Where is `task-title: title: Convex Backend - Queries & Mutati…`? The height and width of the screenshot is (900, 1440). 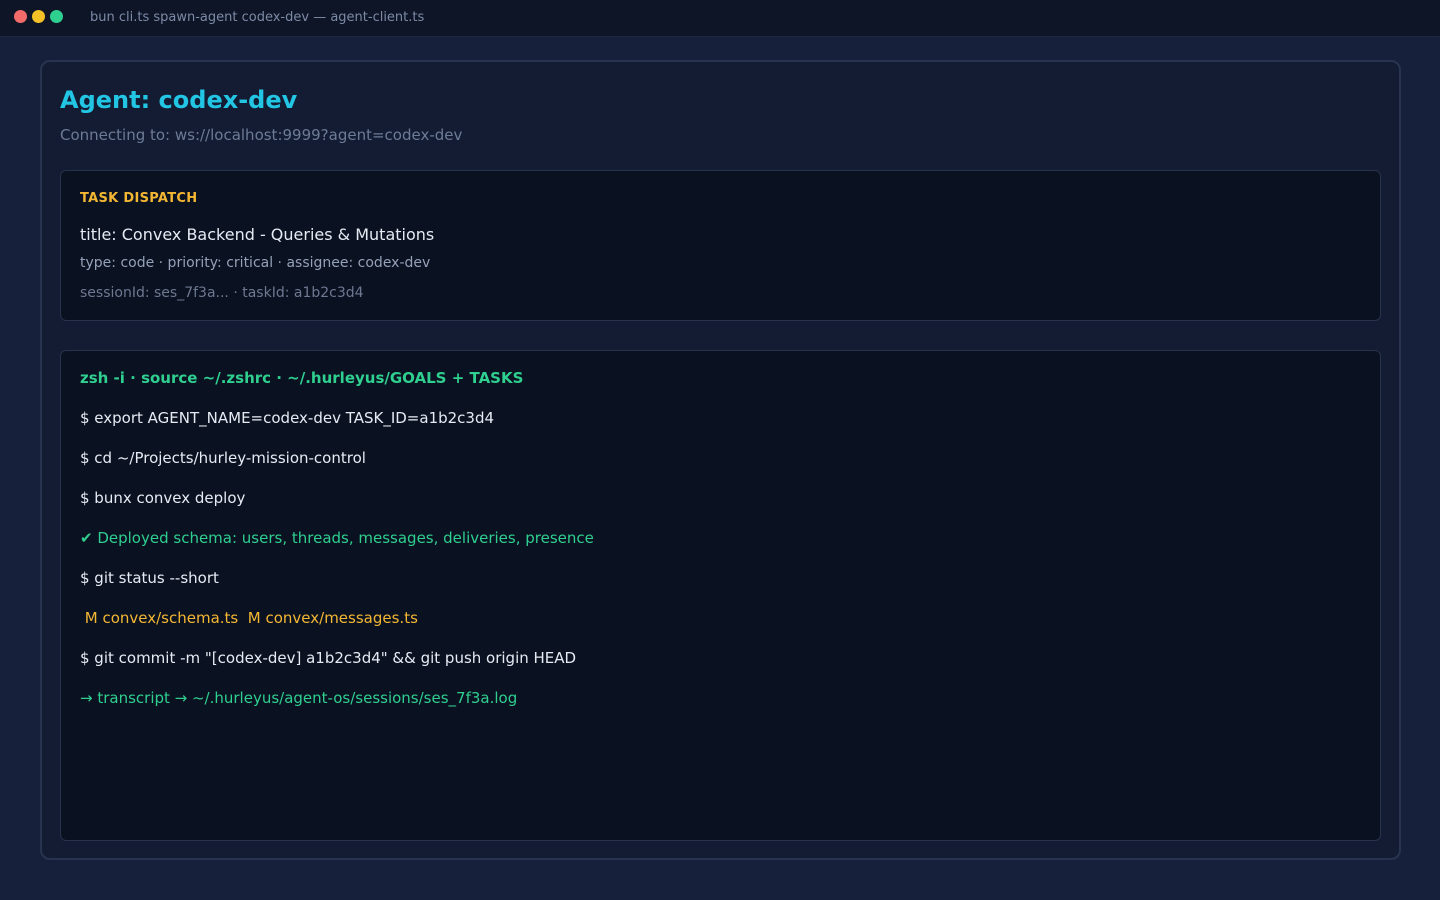 task-title: title: Convex Backend - Queries & Mutati… is located at coordinates (257, 234).